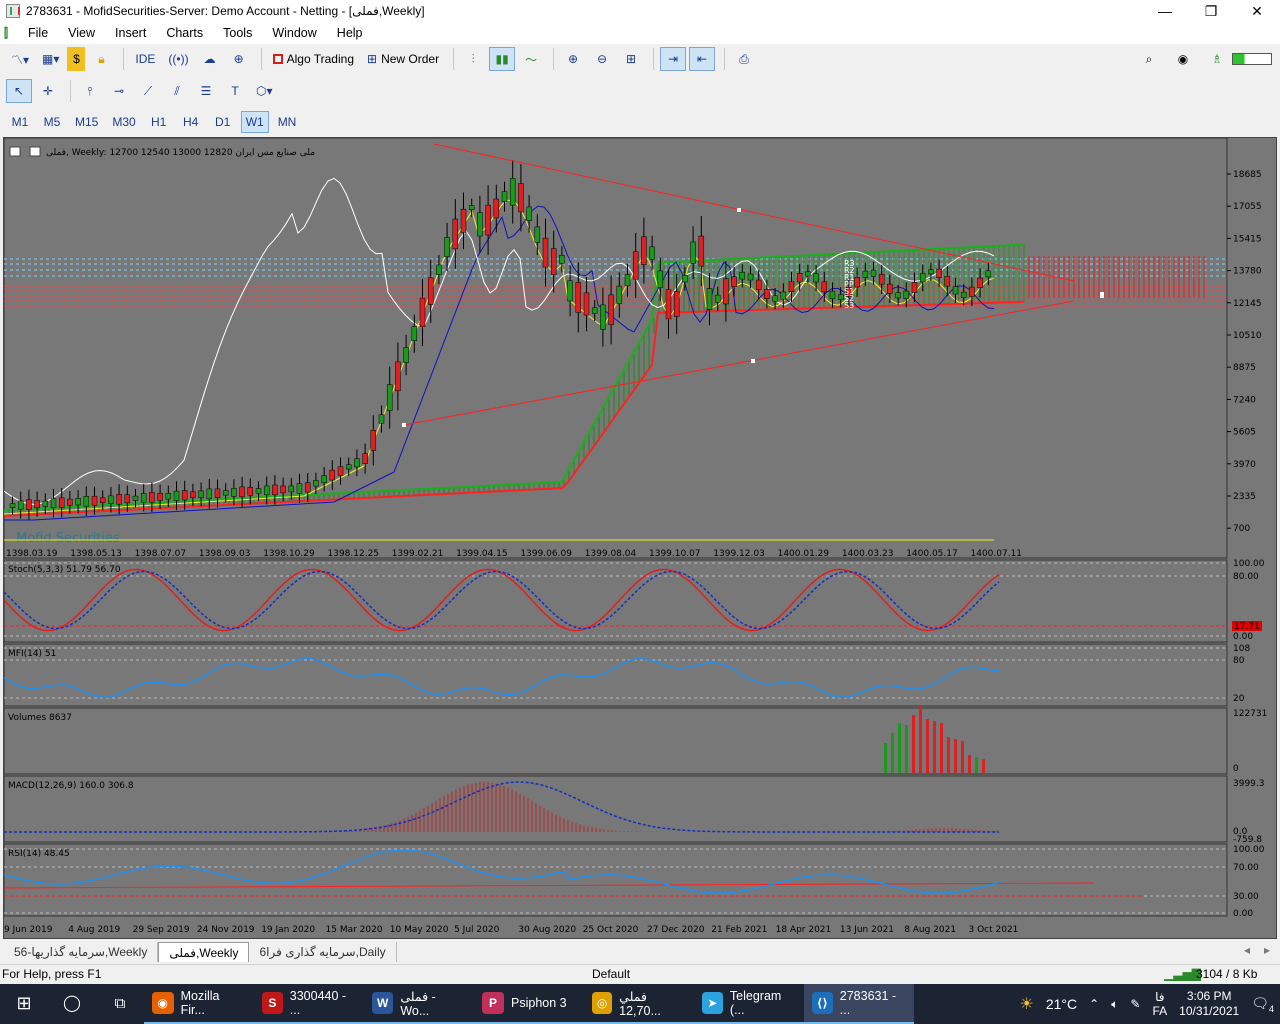  What do you see at coordinates (1183, 59) in the screenshot?
I see `account-icon: ◉` at bounding box center [1183, 59].